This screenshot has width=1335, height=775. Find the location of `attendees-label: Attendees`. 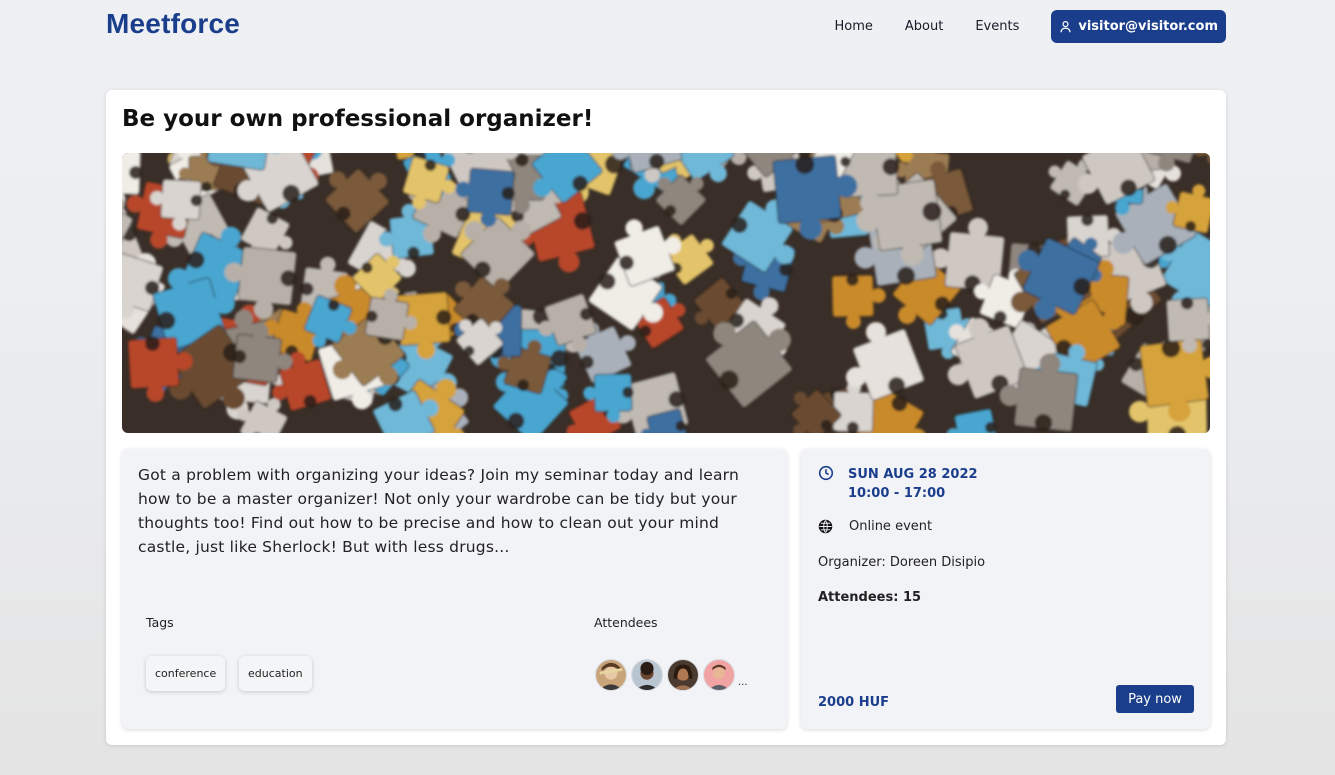

attendees-label: Attendees is located at coordinates (626, 622).